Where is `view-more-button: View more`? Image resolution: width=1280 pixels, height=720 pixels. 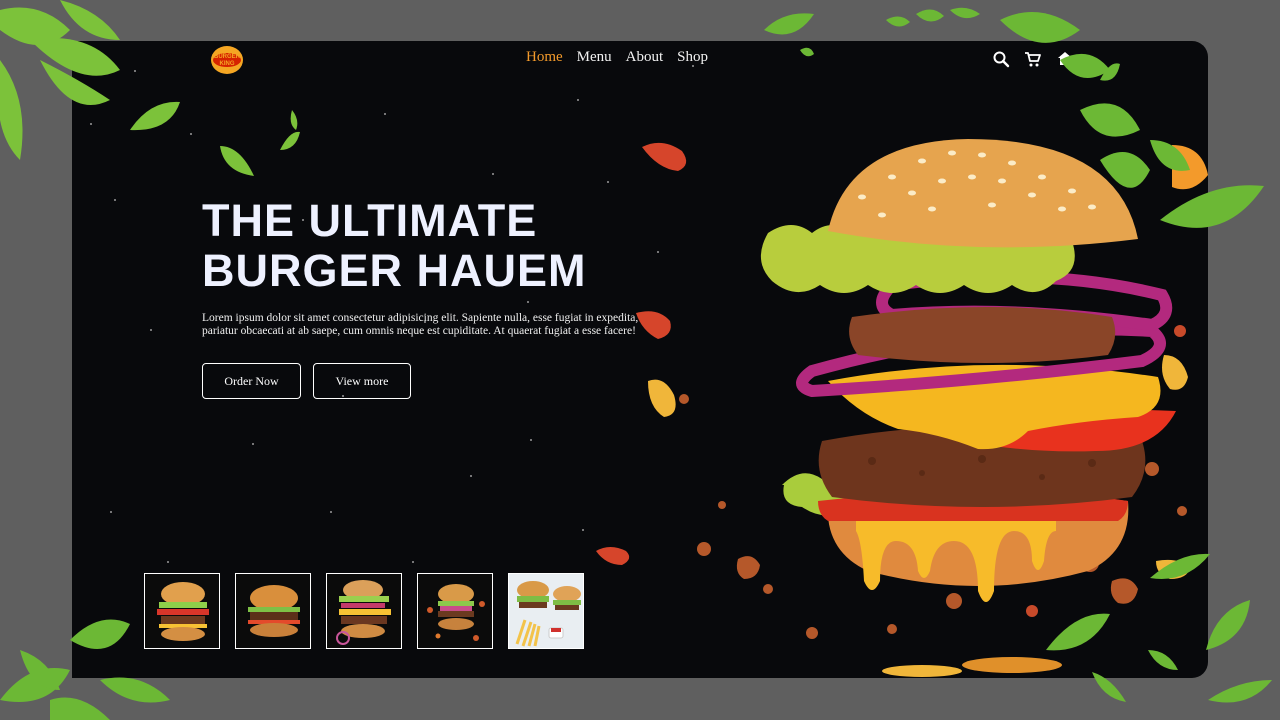
view-more-button: View more is located at coordinates (362, 381).